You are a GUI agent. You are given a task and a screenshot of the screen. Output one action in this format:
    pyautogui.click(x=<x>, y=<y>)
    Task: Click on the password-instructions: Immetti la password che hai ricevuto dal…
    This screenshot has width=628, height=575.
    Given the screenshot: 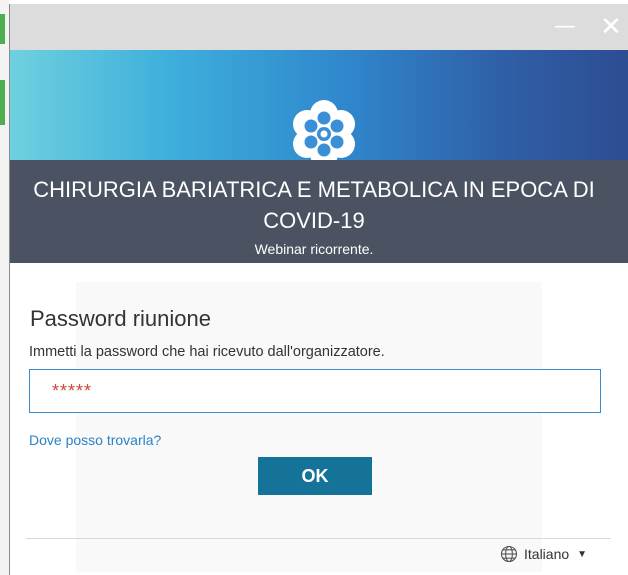 What is the action you would take?
    pyautogui.click(x=207, y=352)
    